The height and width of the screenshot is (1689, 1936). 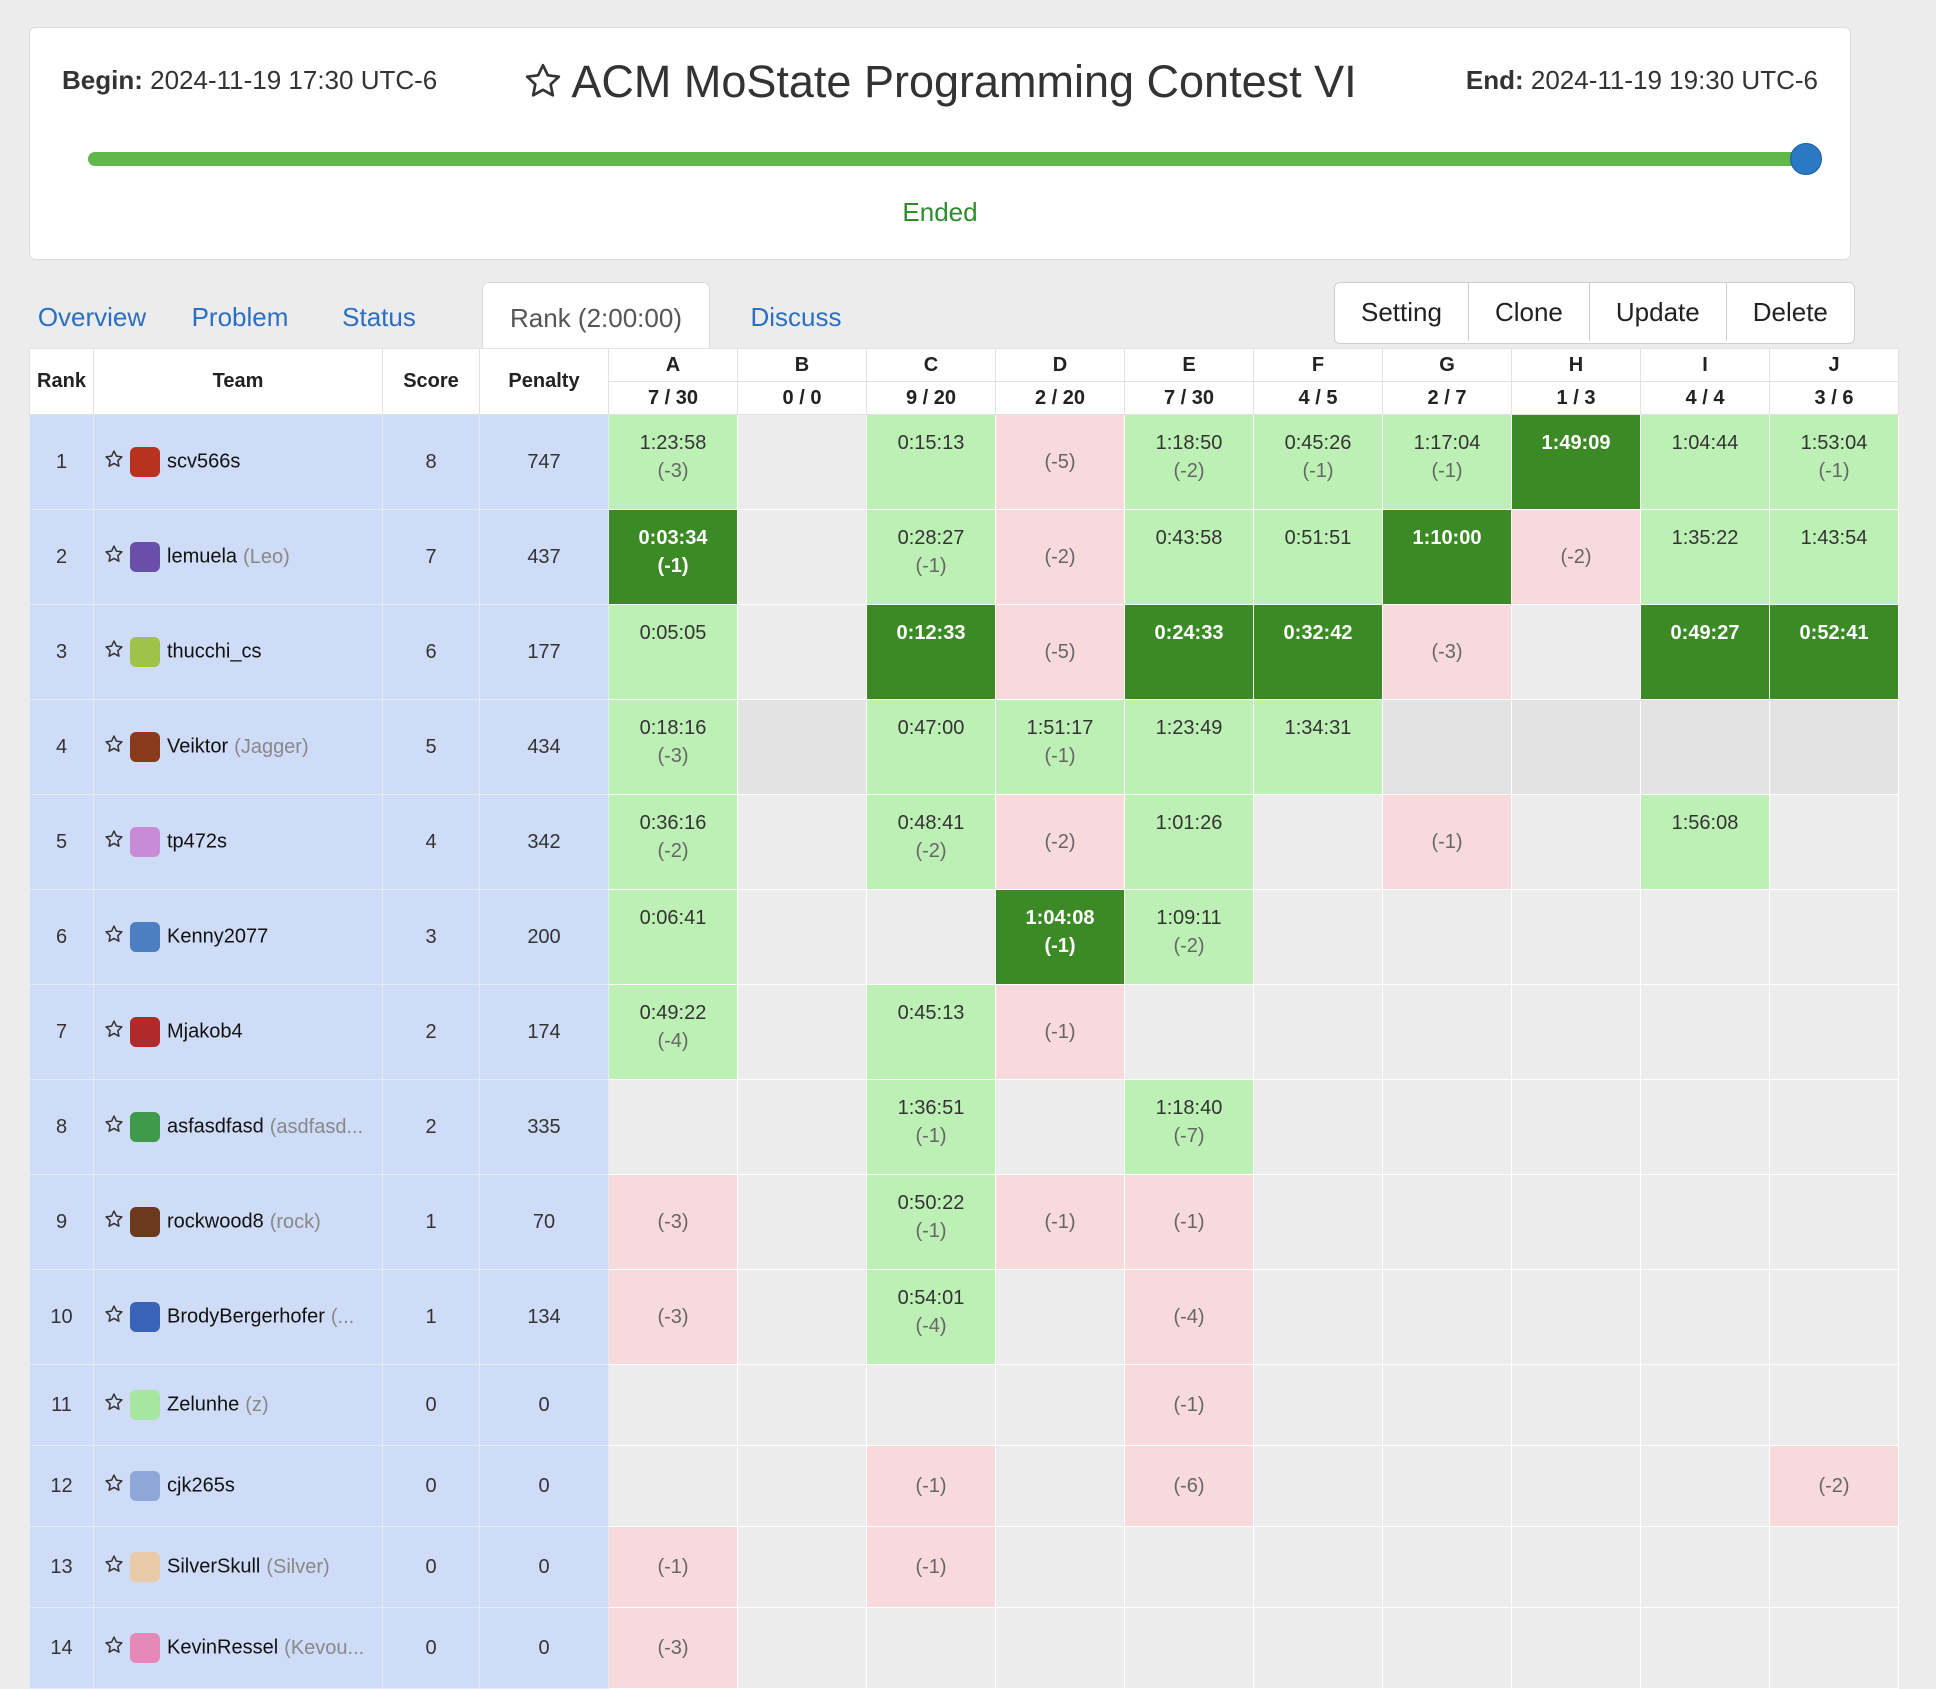 I want to click on favorite-star-icon, so click(x=543, y=86).